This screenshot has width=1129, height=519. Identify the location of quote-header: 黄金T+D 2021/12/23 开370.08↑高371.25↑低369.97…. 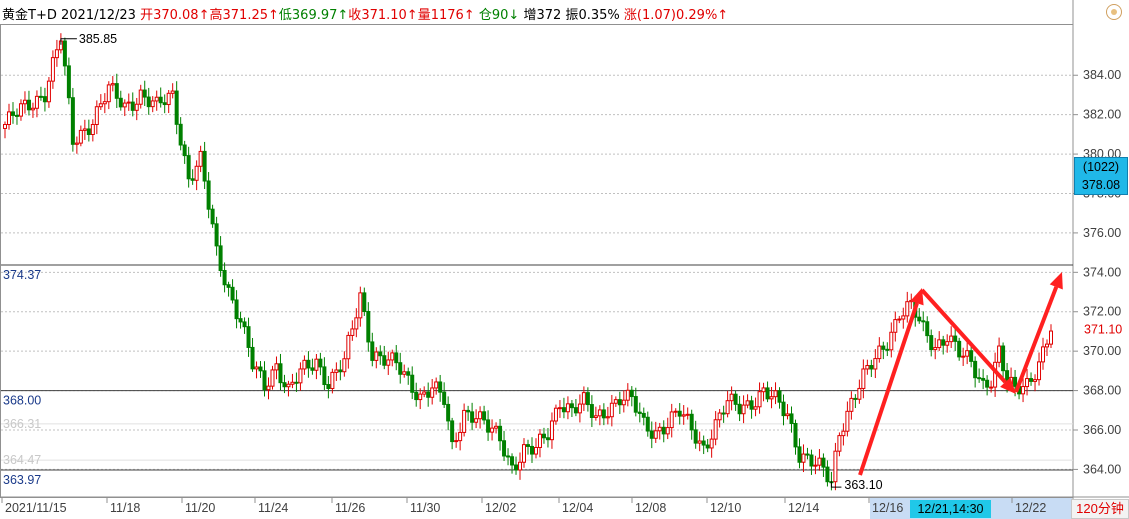
(365, 13).